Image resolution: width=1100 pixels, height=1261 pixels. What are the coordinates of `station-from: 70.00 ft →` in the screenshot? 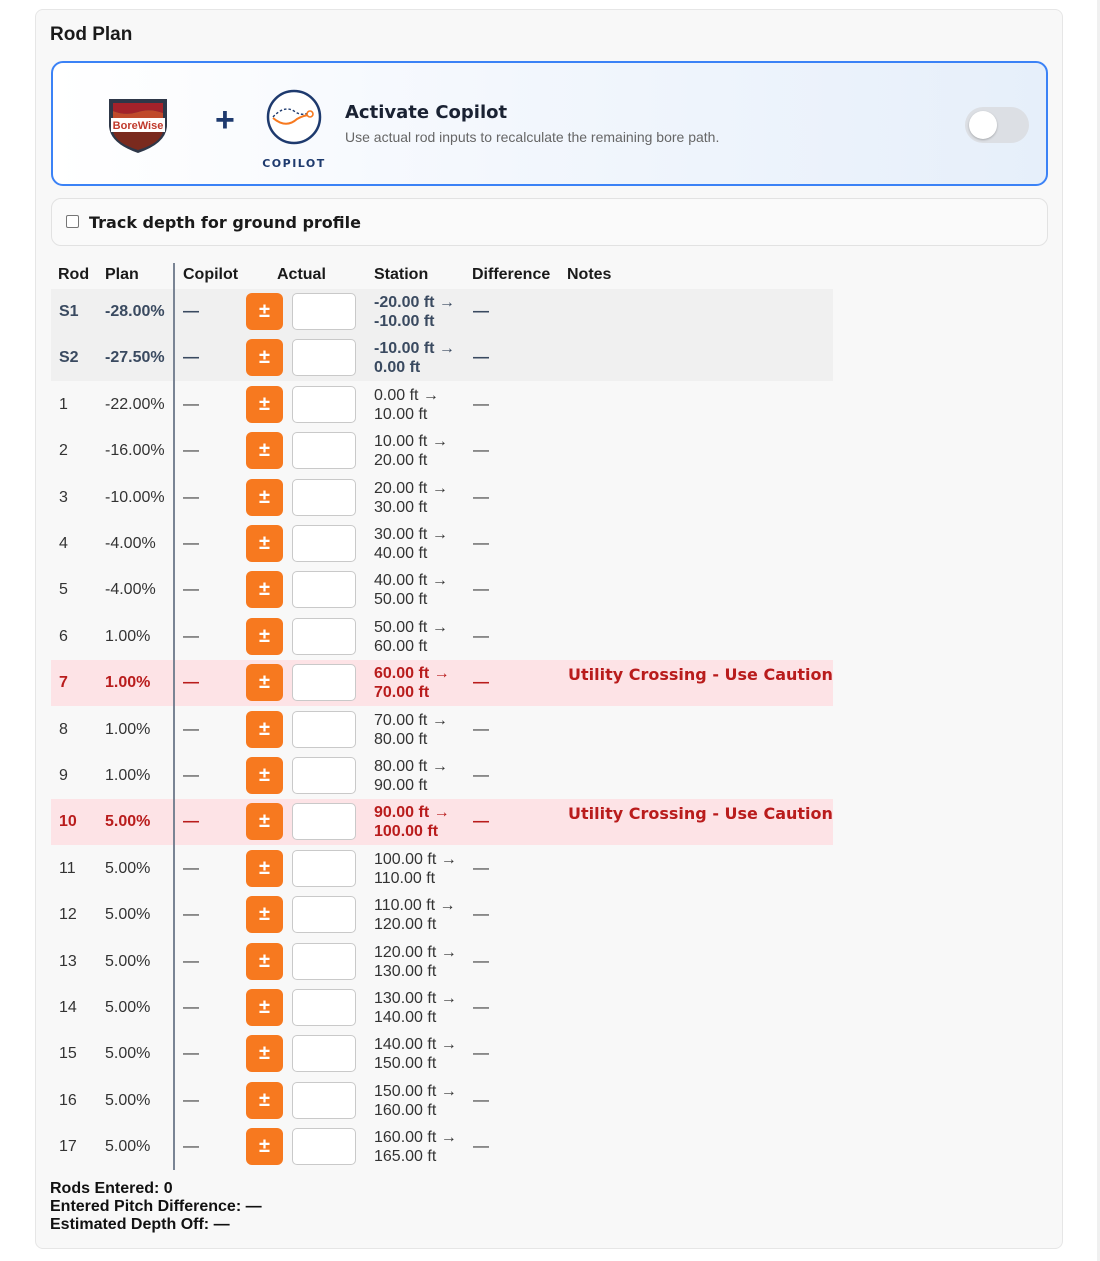 It's located at (411, 720).